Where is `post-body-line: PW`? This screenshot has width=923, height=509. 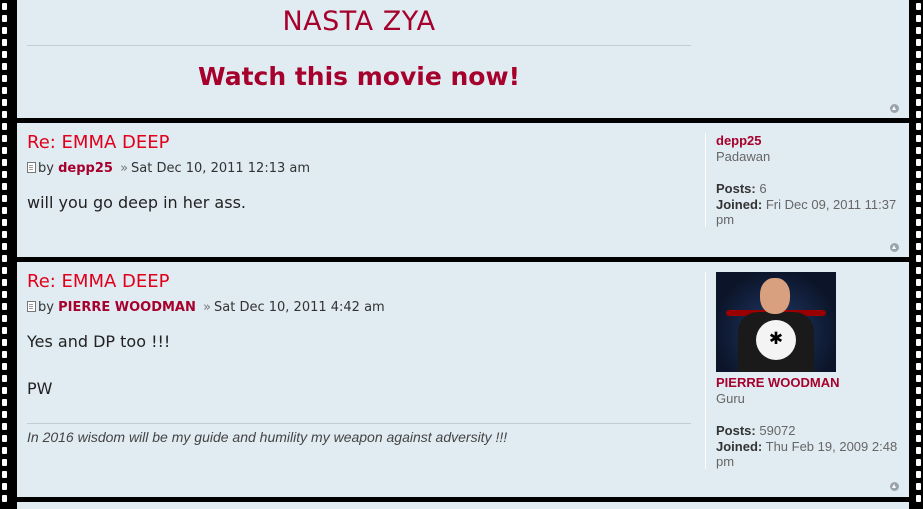 post-body-line: PW is located at coordinates (40, 388).